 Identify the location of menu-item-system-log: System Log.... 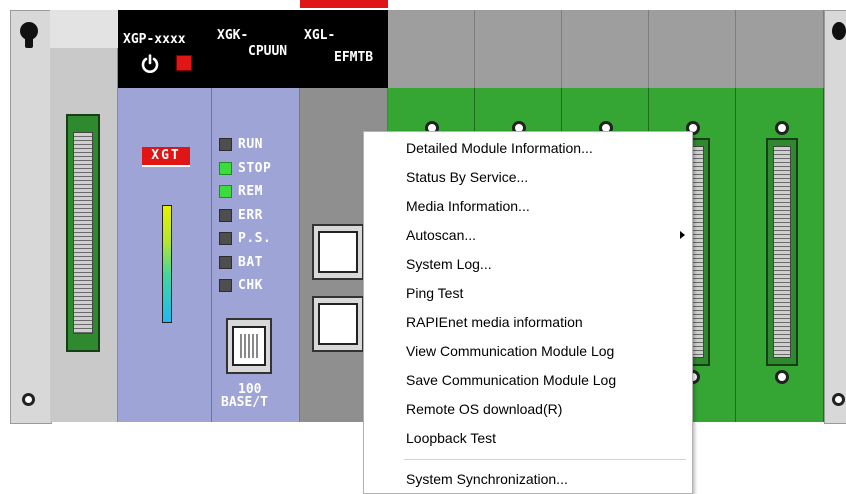
(528, 264).